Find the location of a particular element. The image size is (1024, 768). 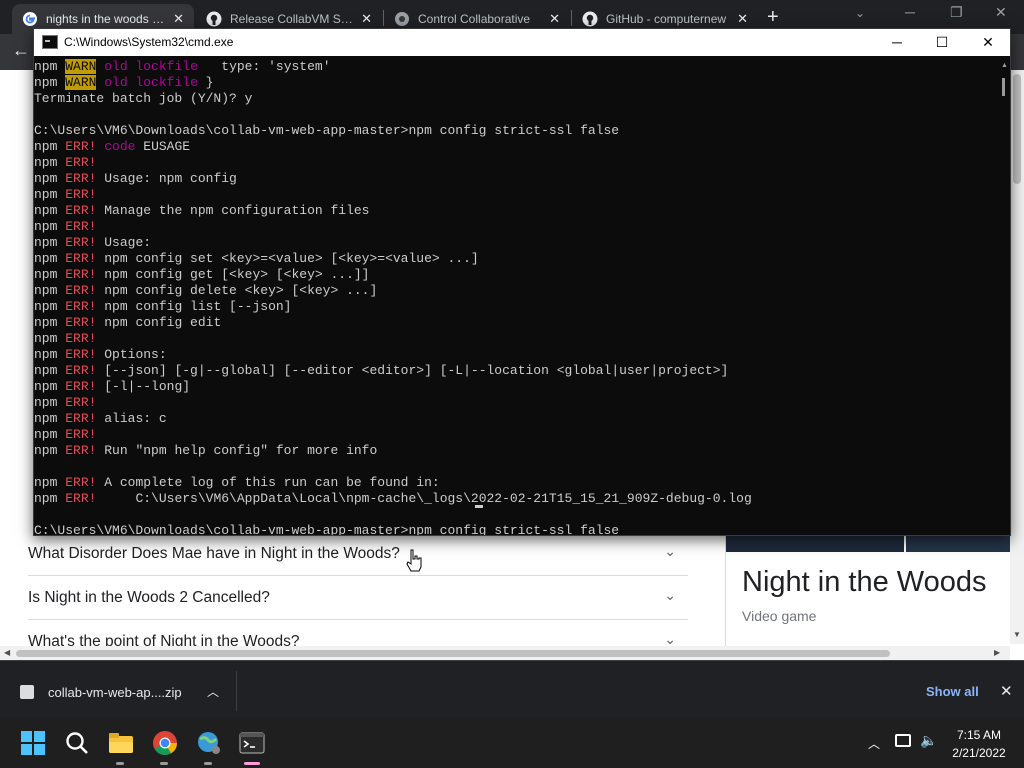

console-text: npm config get [<key> [<key> ...]] is located at coordinates (233, 274).